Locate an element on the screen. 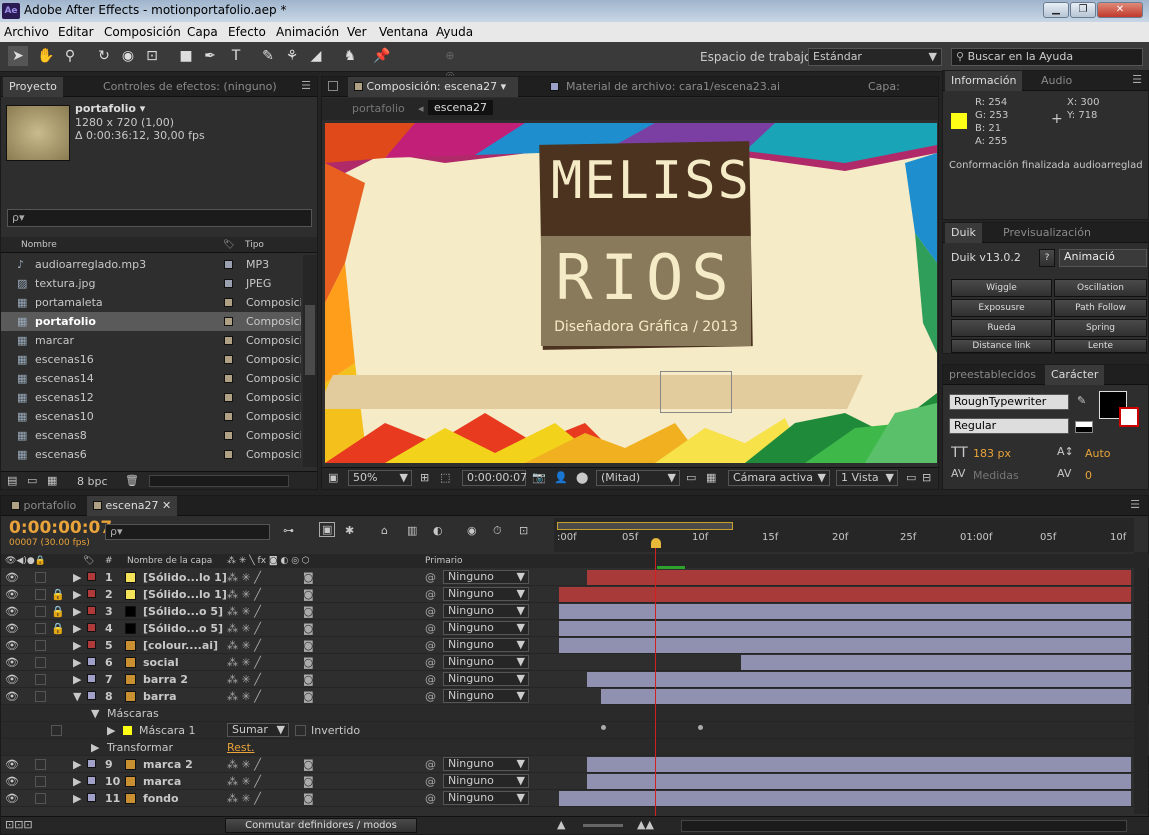 The image size is (1149, 835). stroke-color-swatch is located at coordinates (1129, 417).